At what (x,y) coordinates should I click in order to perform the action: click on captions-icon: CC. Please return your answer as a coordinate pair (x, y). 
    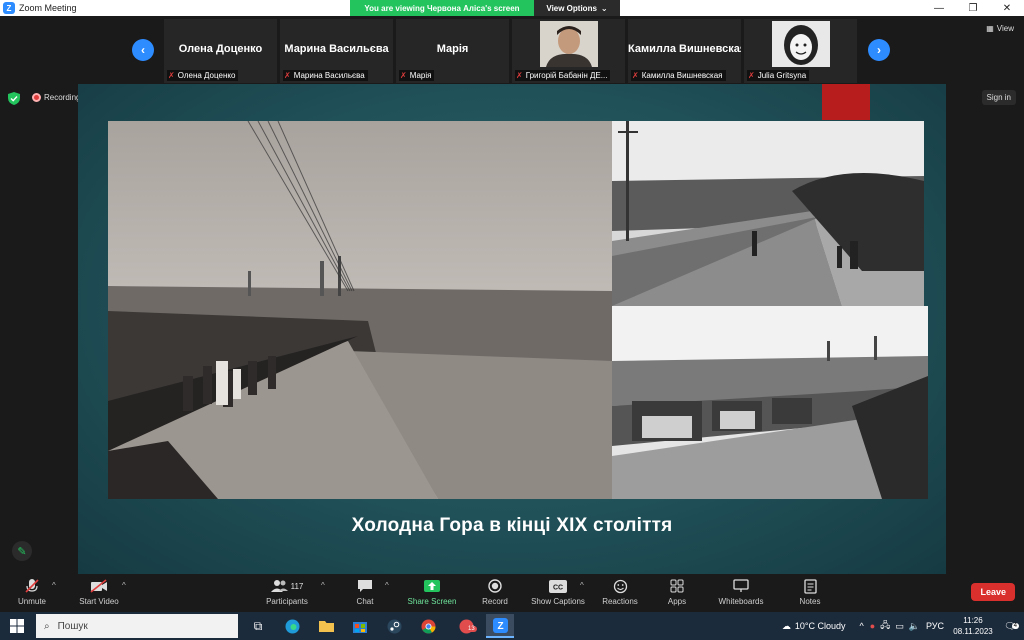
    Looking at the image, I should click on (558, 586).